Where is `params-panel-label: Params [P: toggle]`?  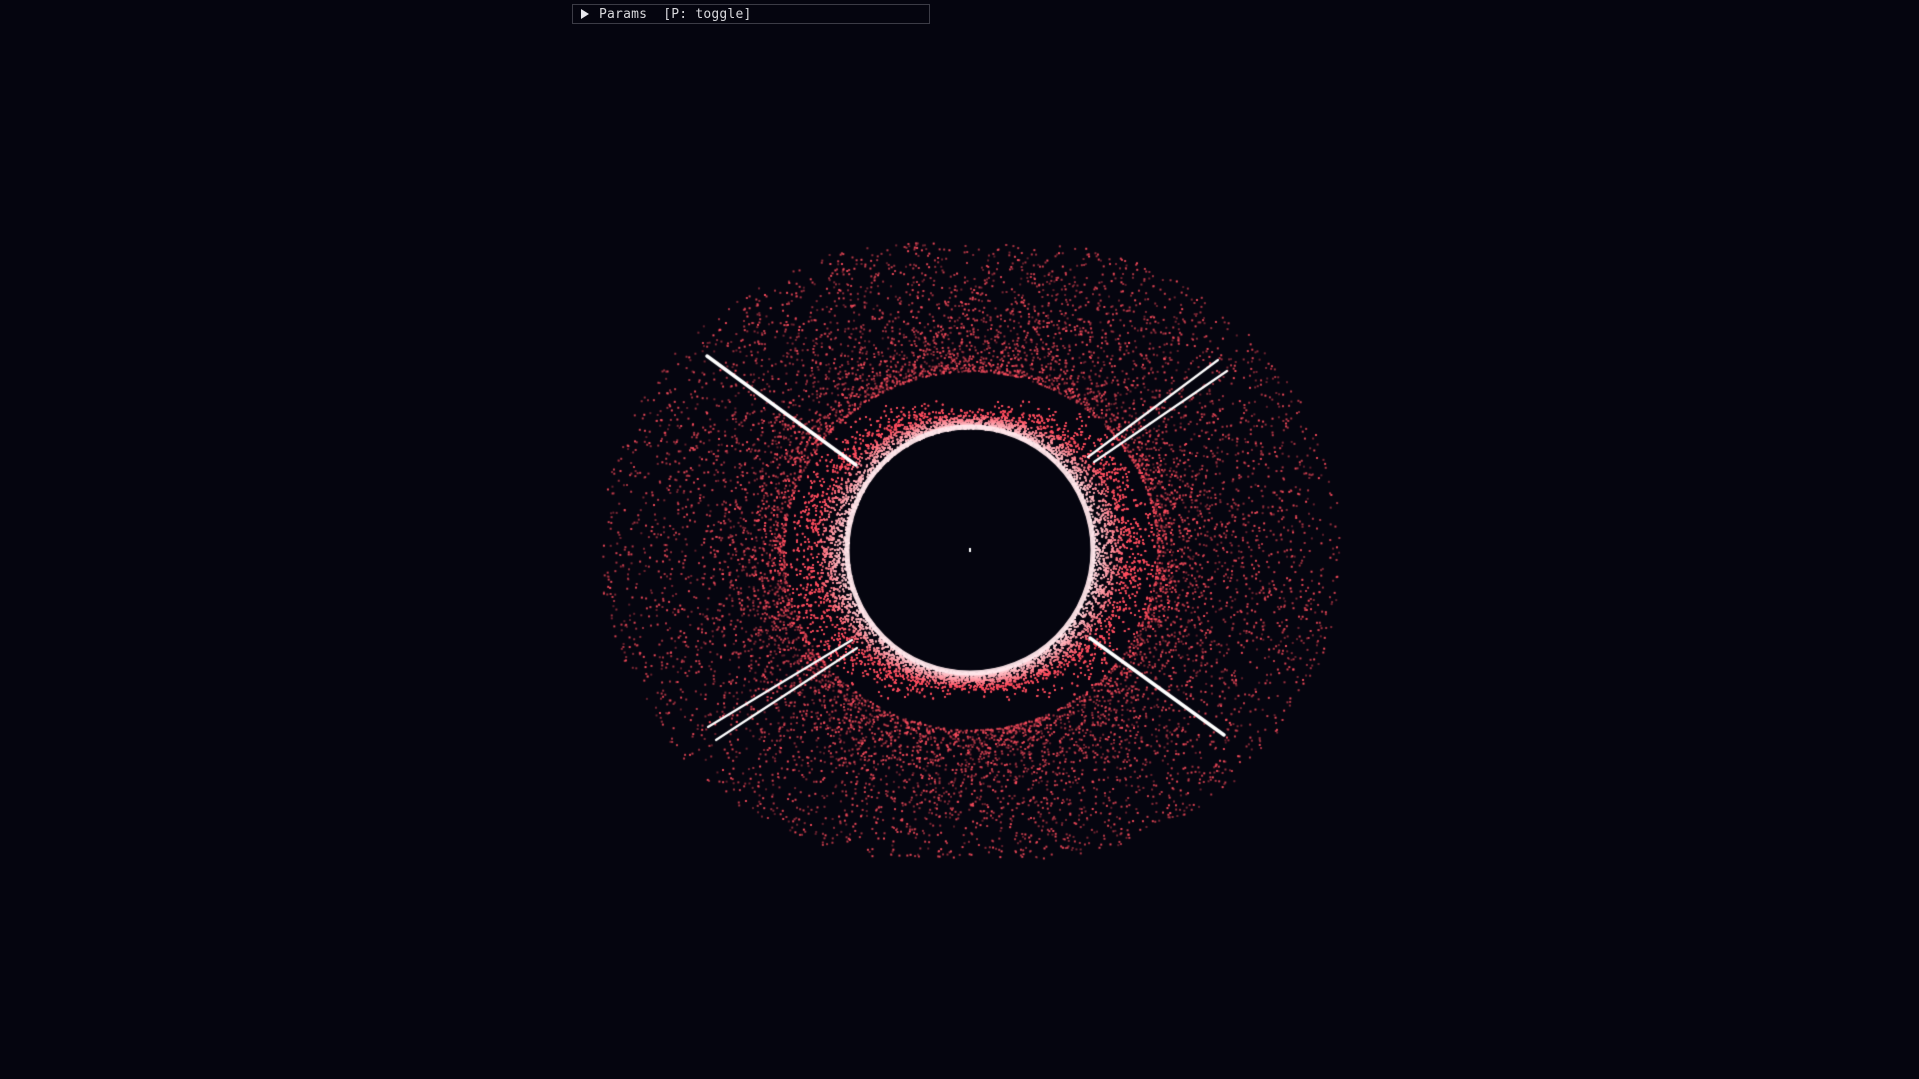
params-panel-label: Params [P: toggle] is located at coordinates (675, 14).